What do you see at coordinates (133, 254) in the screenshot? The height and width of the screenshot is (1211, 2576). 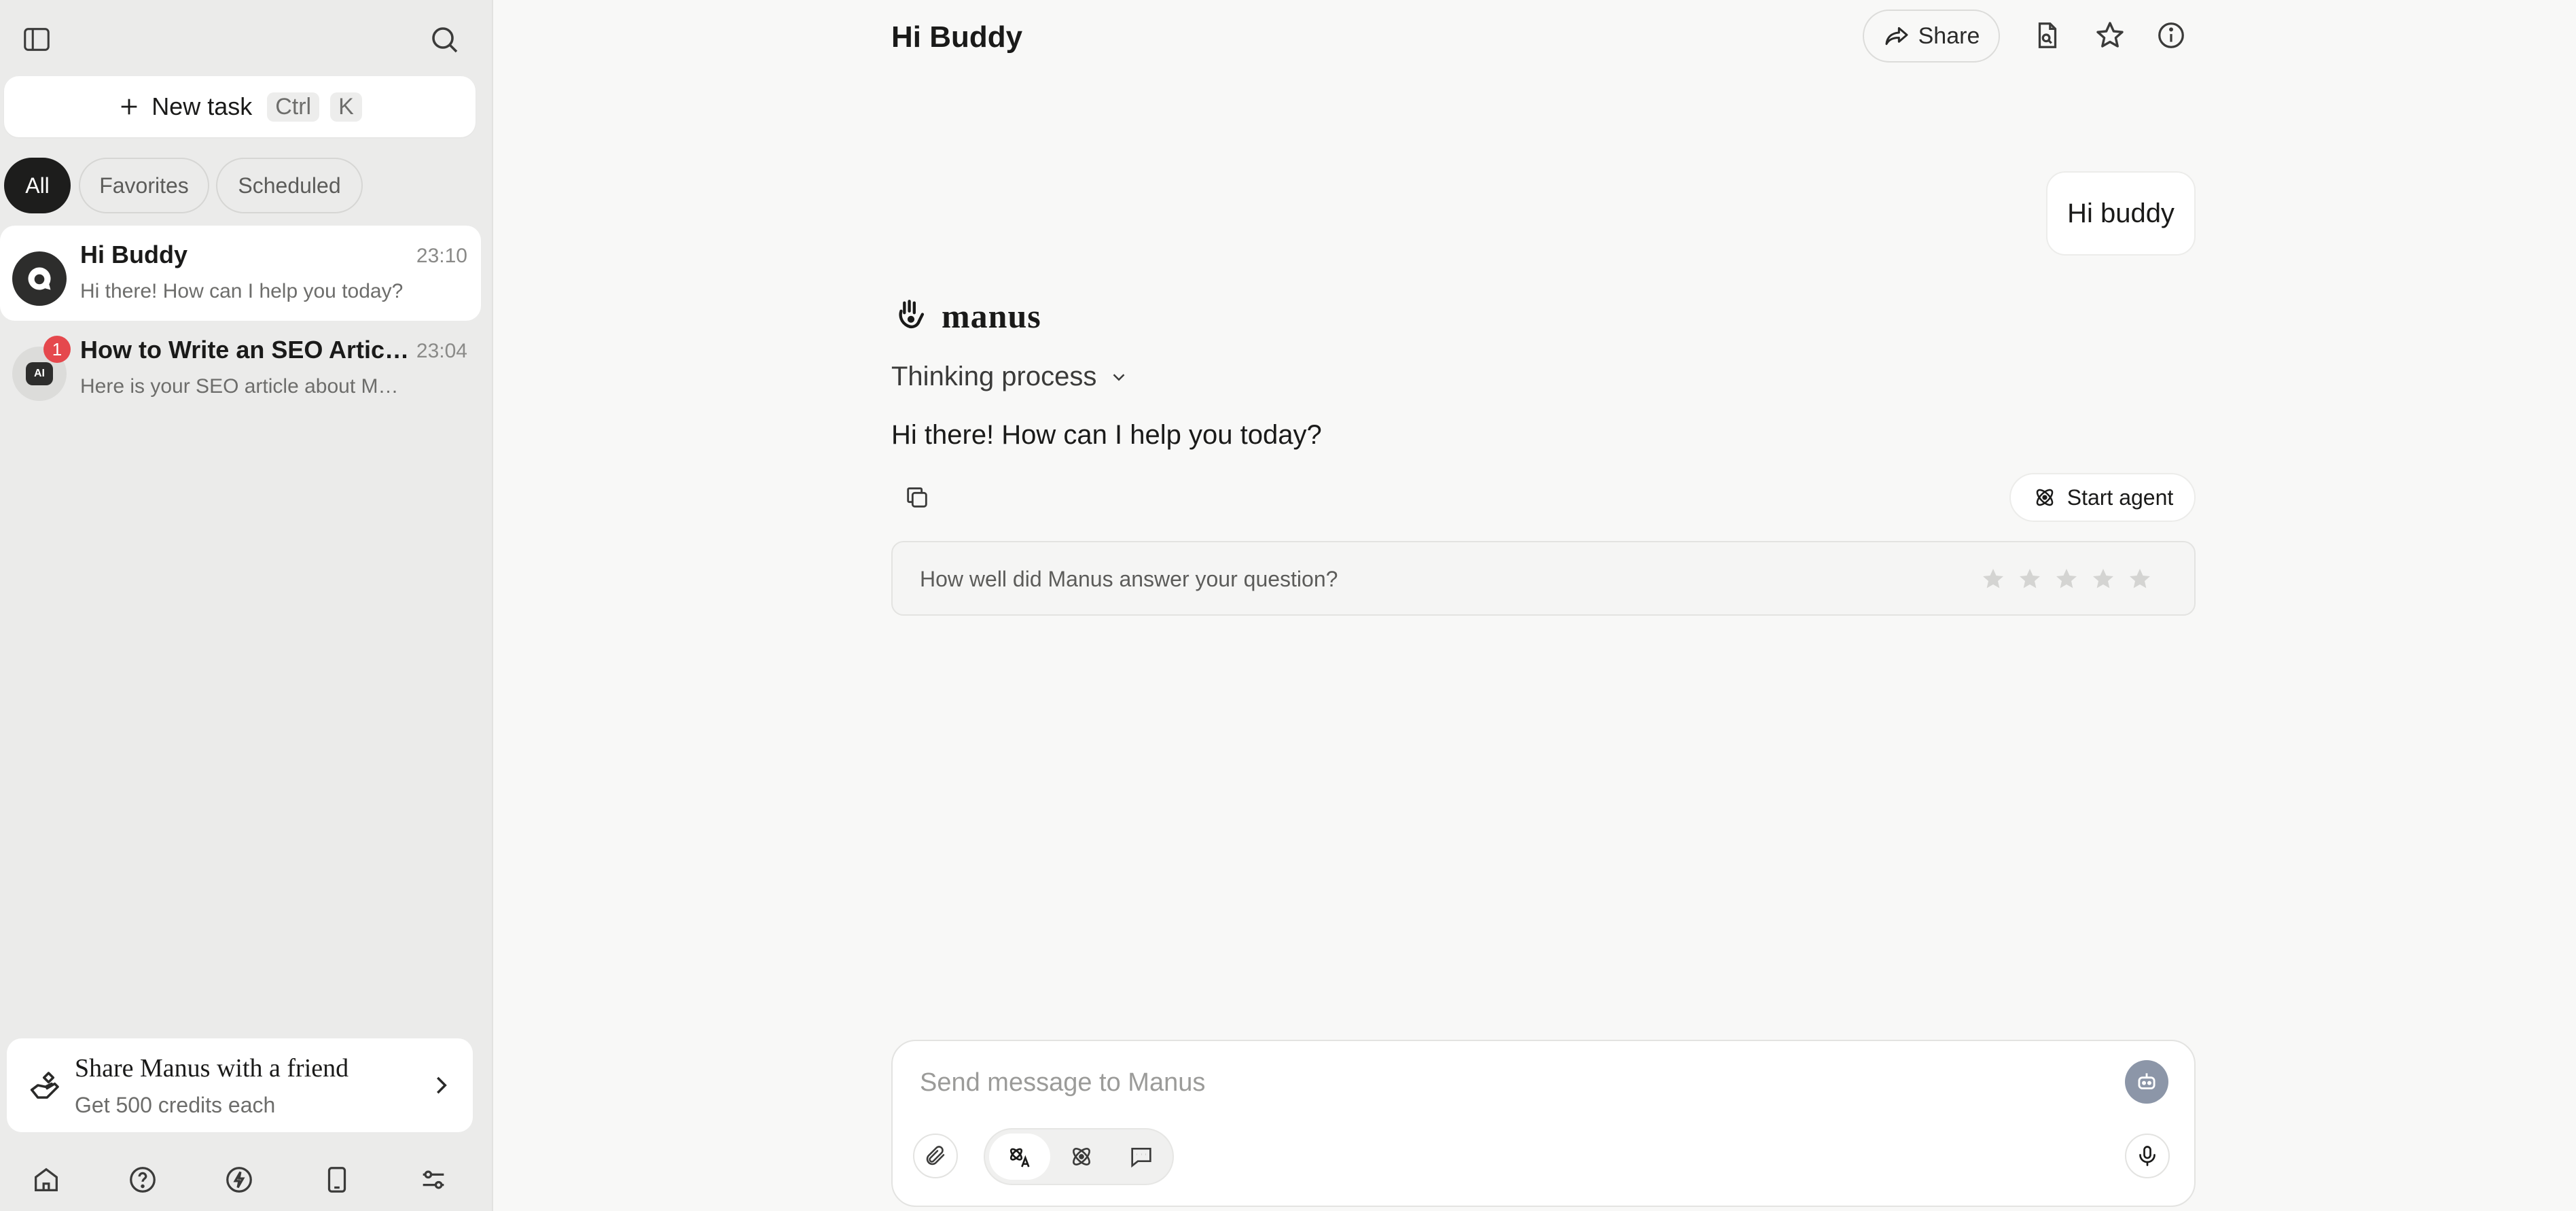 I see `task-title: Hi Buddy` at bounding box center [133, 254].